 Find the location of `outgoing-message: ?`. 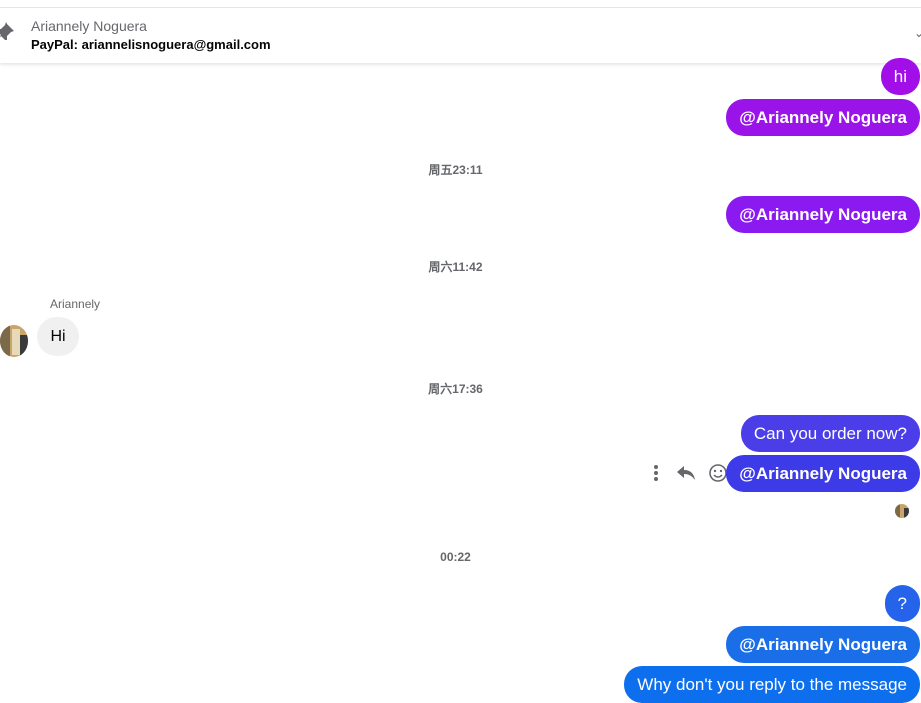

outgoing-message: ? is located at coordinates (902, 603).